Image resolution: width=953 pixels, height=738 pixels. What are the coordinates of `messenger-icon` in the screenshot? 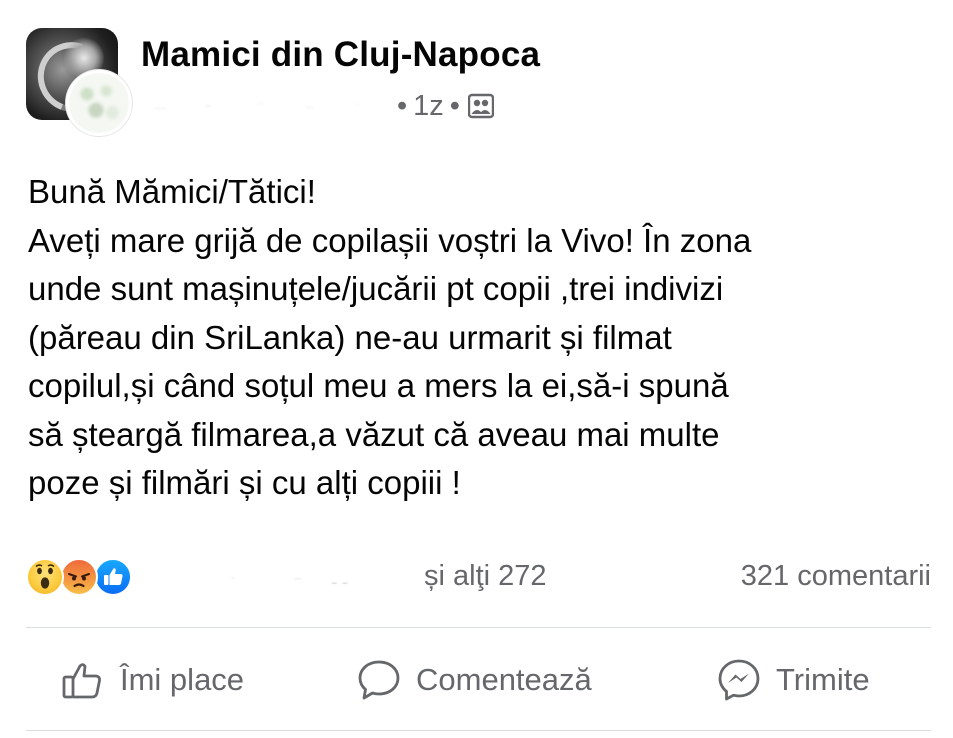 It's located at (739, 680).